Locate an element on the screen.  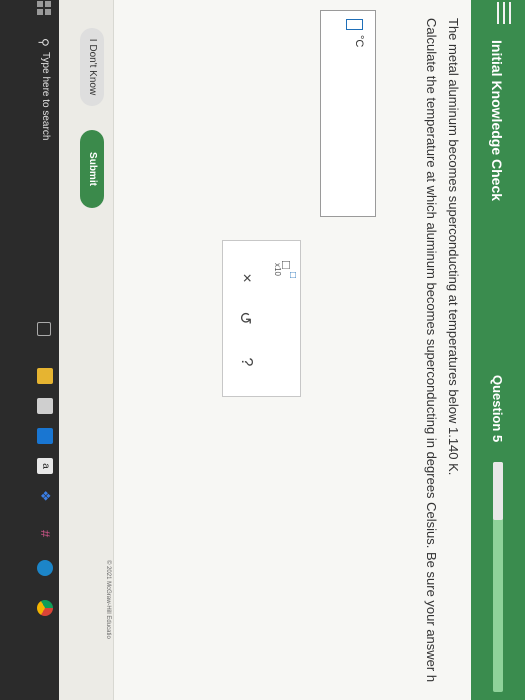
taskbar-search-input: Type here to search is located at coordinates (45, 96).